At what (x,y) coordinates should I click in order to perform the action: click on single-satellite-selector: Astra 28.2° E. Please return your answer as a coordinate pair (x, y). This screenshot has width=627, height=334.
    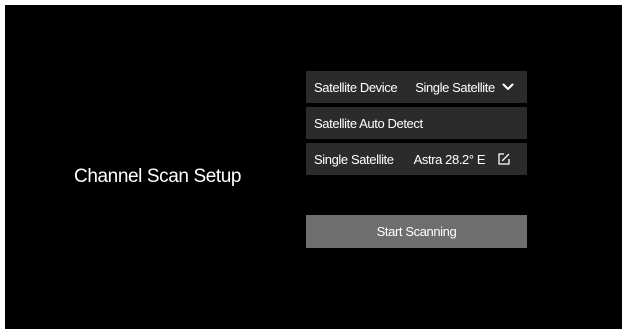
    Looking at the image, I should click on (463, 159).